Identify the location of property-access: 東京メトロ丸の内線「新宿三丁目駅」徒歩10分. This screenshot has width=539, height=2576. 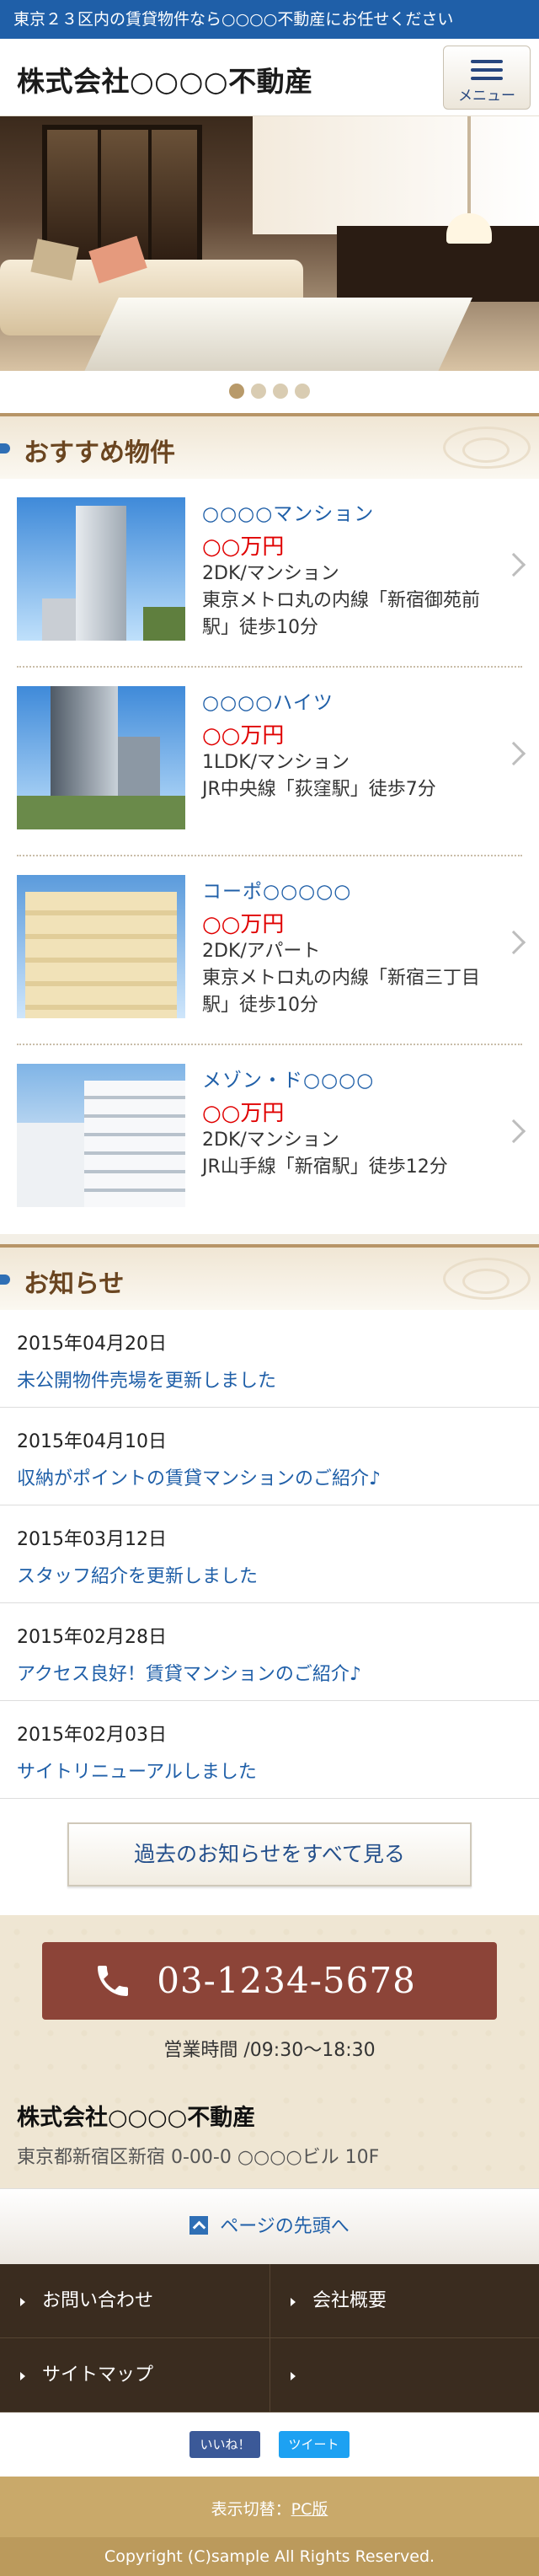
(341, 992).